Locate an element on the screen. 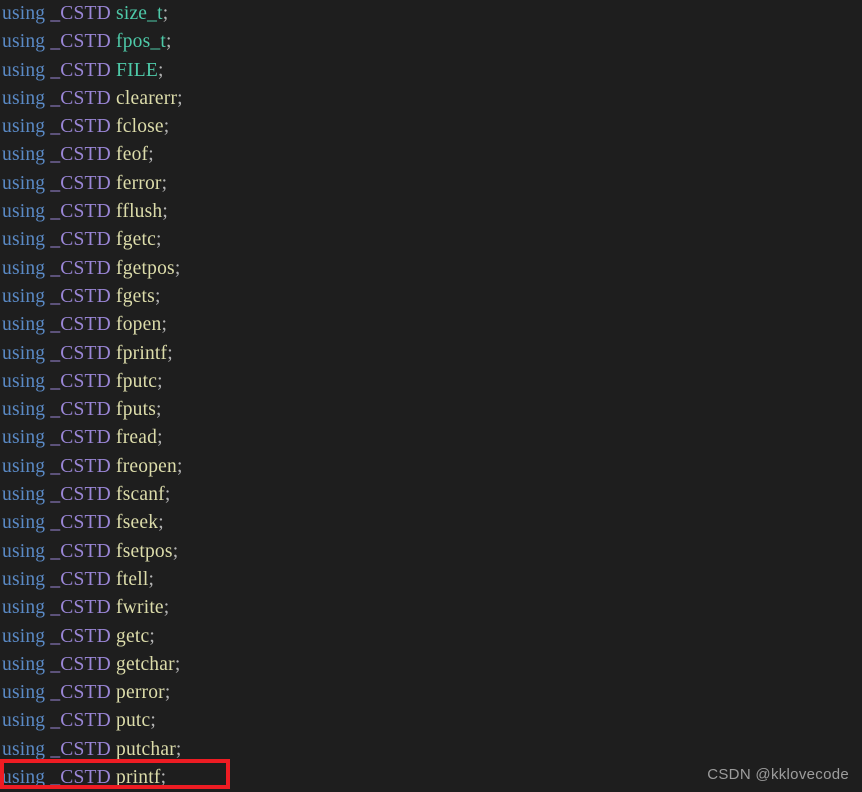 The height and width of the screenshot is (792, 862). token-symbol: fflush is located at coordinates (139, 212).